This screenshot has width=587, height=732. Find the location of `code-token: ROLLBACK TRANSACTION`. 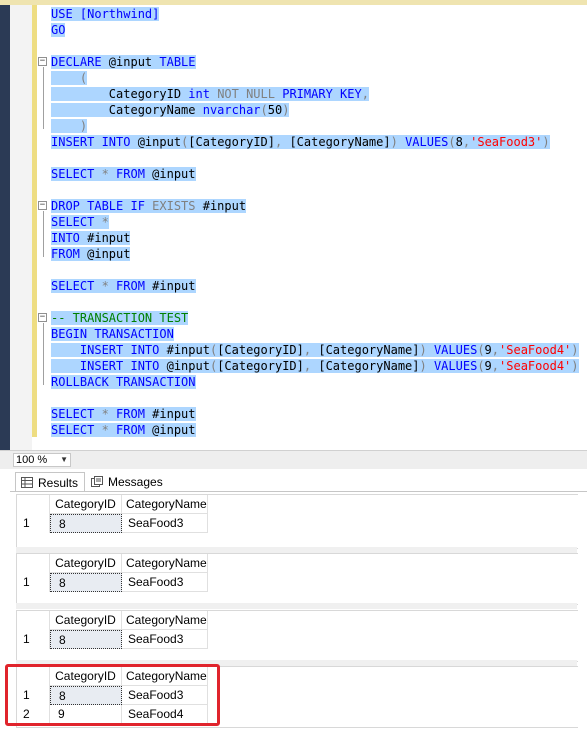

code-token: ROLLBACK TRANSACTION is located at coordinates (123, 382).